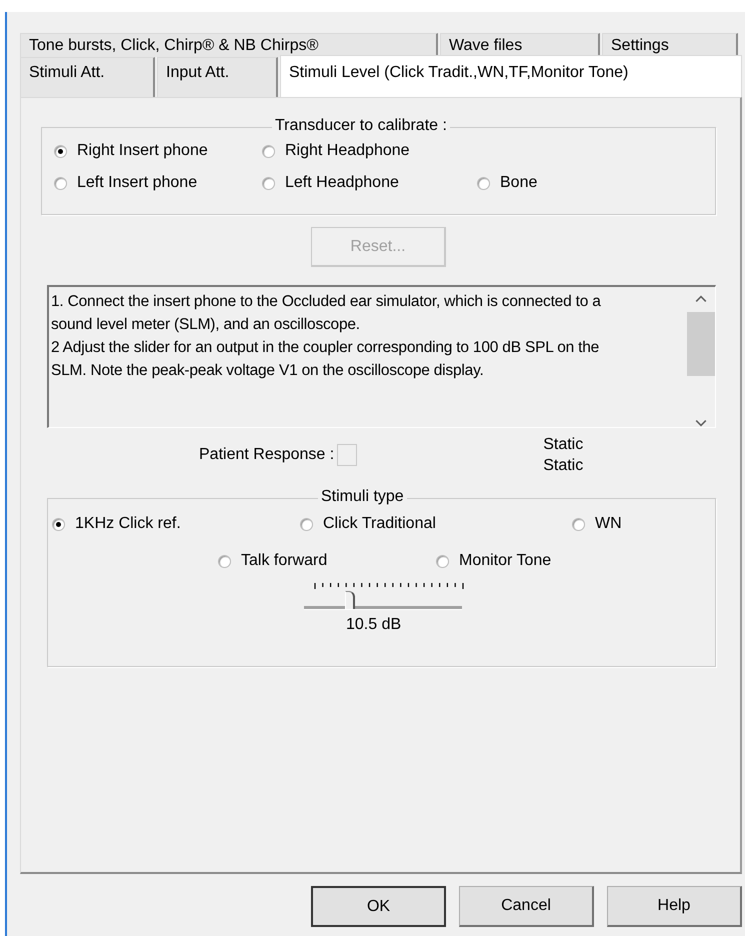 The height and width of the screenshot is (936, 745). What do you see at coordinates (266, 455) in the screenshot?
I see `patient-response-label: Patient Response :` at bounding box center [266, 455].